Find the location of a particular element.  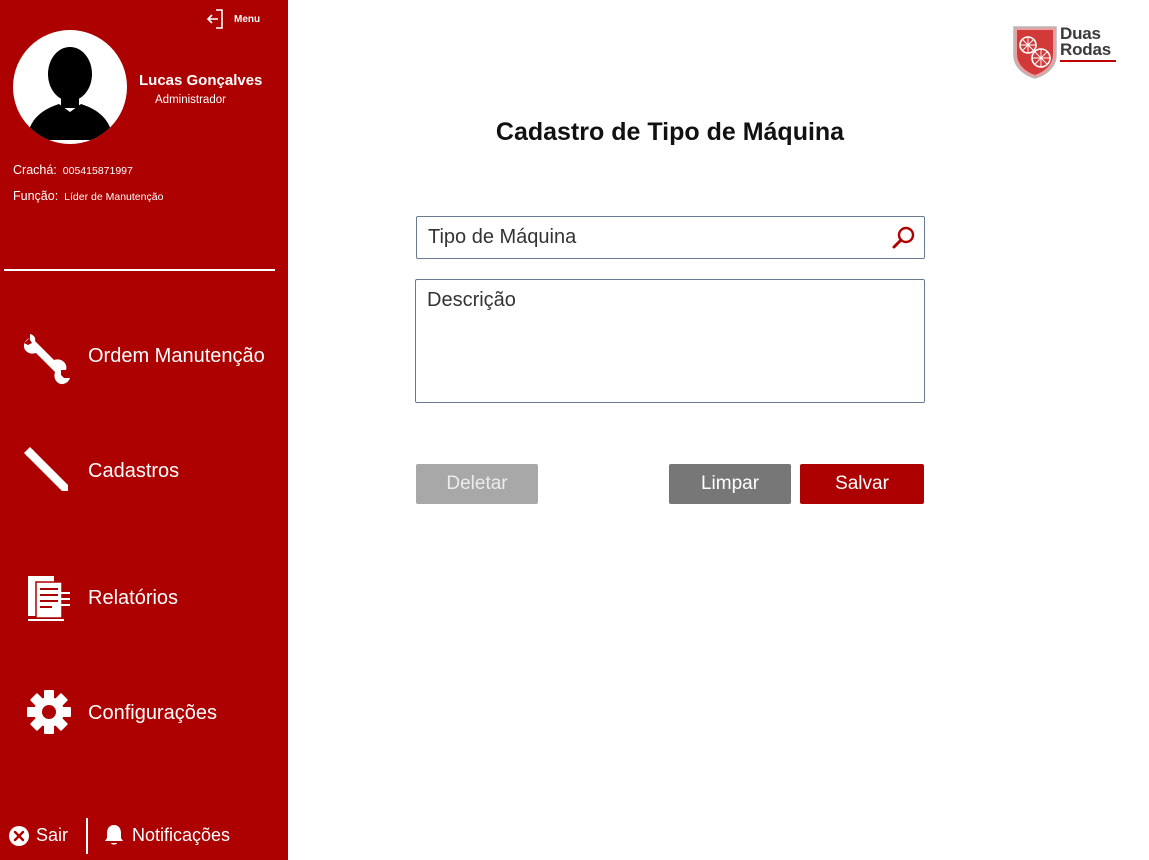

save-button: Salvar is located at coordinates (862, 484).